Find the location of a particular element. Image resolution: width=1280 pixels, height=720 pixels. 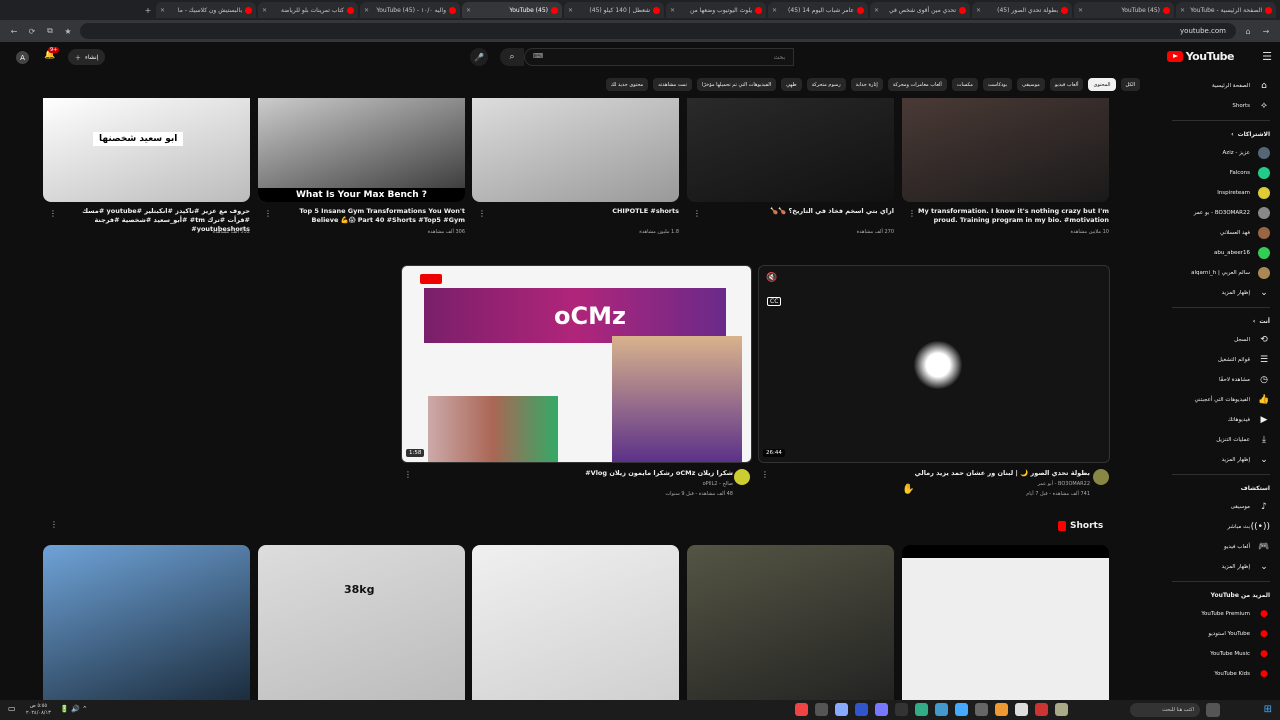

browser-tab: شعطل | 140 كيلو (45) ✕ is located at coordinates (614, 10).